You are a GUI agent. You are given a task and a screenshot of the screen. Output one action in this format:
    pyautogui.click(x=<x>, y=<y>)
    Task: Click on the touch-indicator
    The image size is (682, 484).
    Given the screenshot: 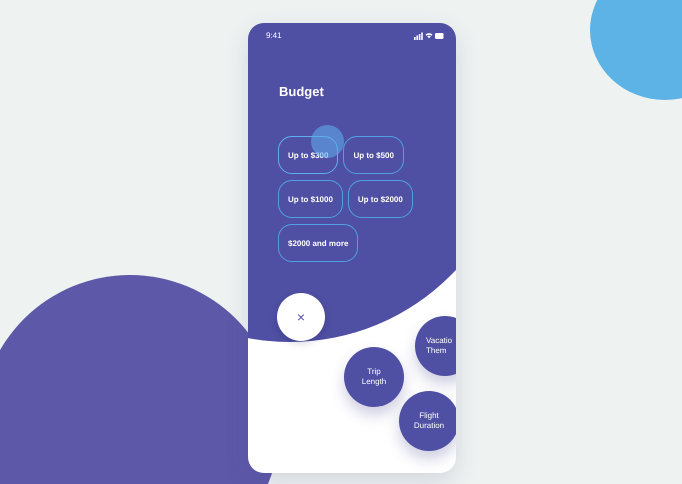 What is the action you would take?
    pyautogui.click(x=327, y=141)
    